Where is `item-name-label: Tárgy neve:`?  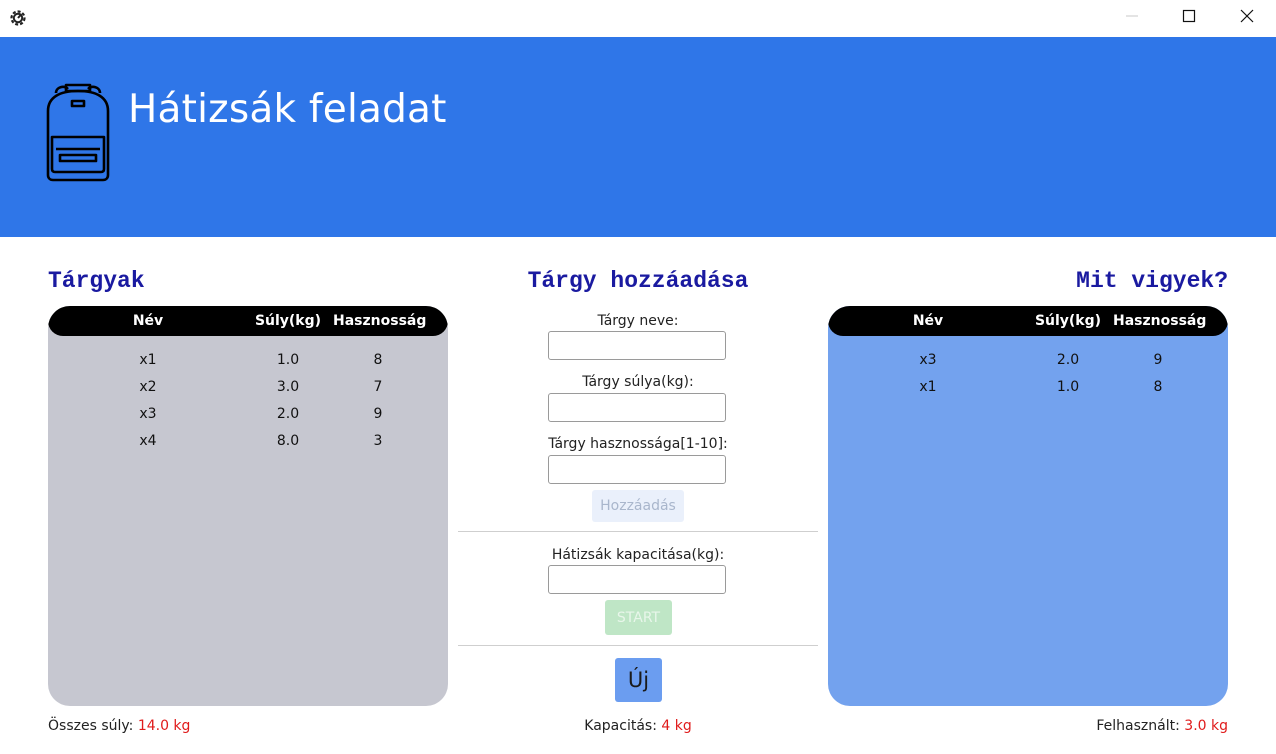 item-name-label: Tárgy neve: is located at coordinates (638, 321).